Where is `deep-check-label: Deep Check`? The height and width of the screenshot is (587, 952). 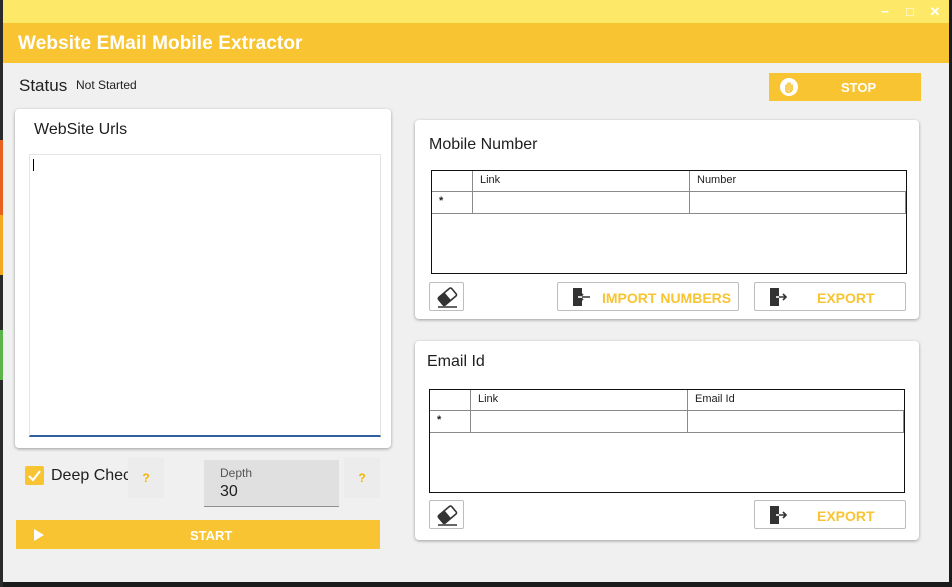 deep-check-label: Deep Check is located at coordinates (95, 476).